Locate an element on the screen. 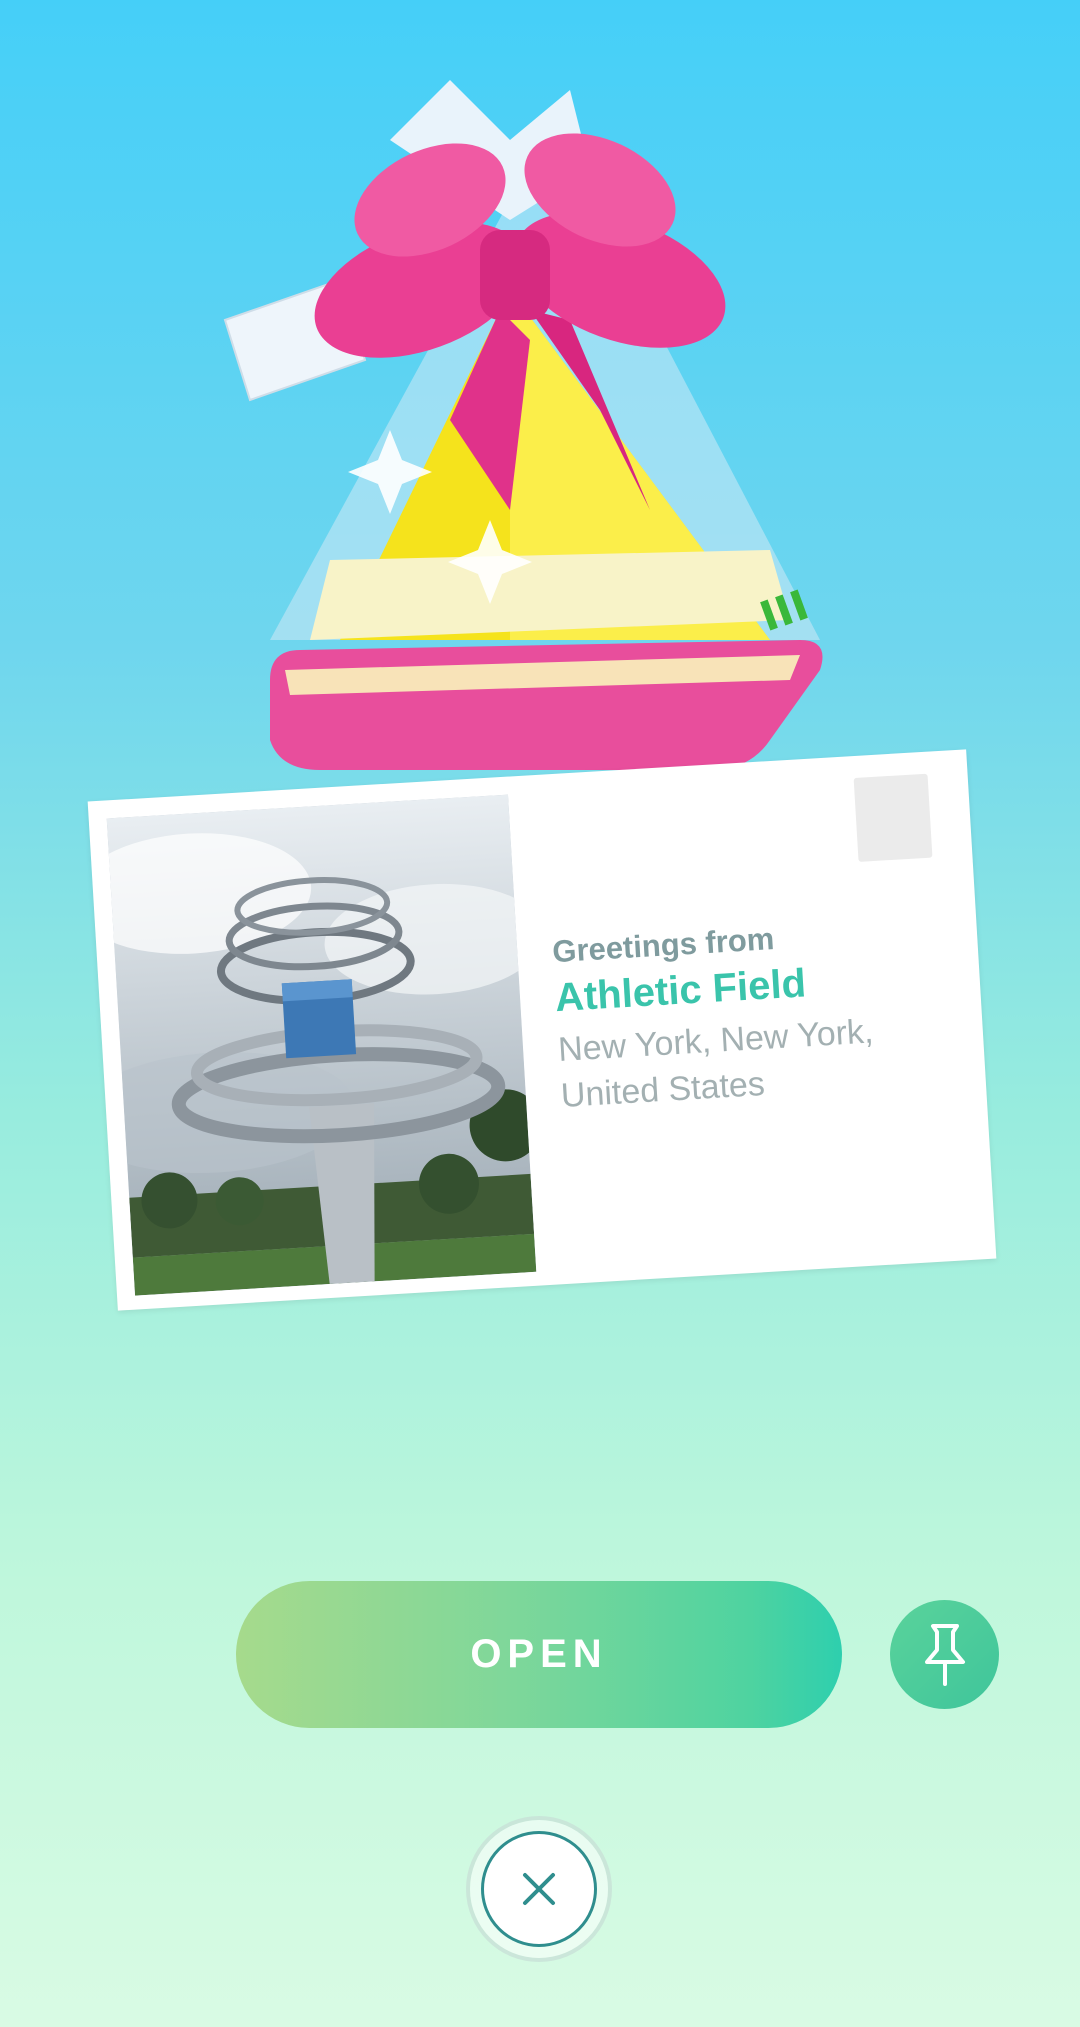 This screenshot has height=2027, width=1080. close-icon is located at coordinates (539, 1889).